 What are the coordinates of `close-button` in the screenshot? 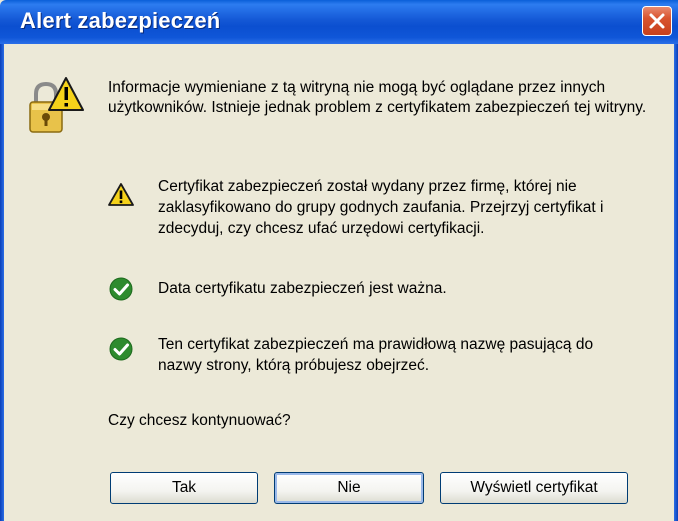 It's located at (657, 21).